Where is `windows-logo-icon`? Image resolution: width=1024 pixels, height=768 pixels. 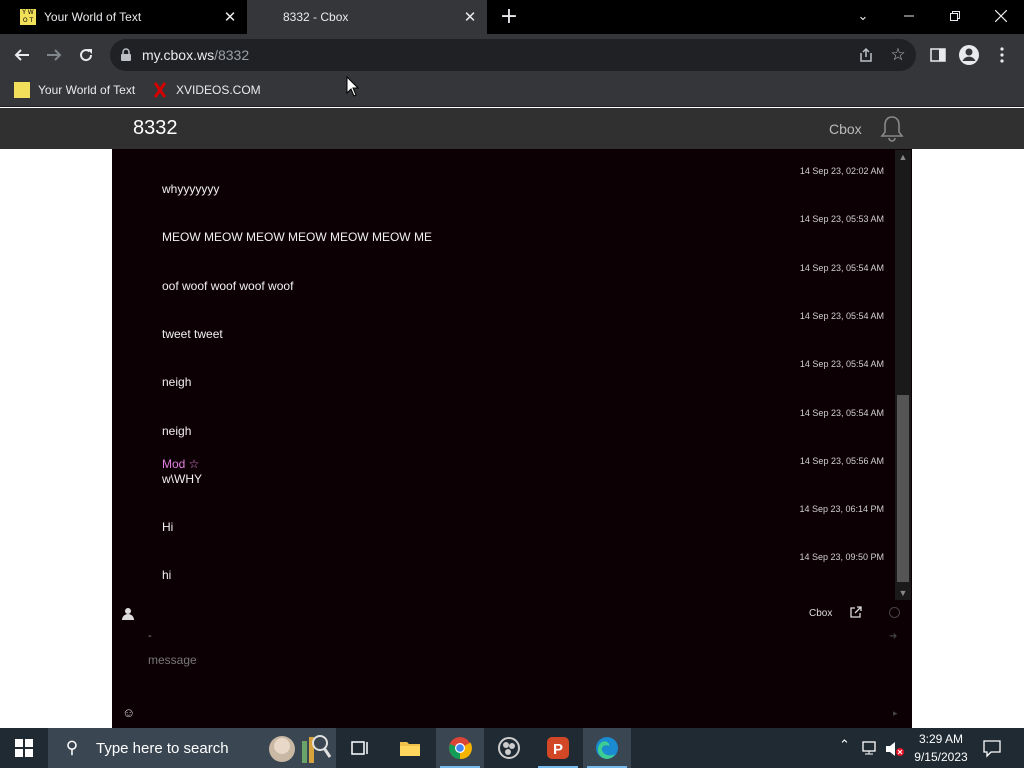 windows-logo-icon is located at coordinates (24, 748).